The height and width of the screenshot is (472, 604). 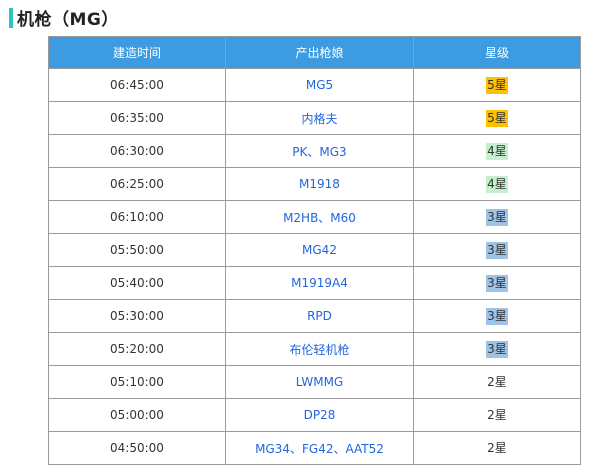 What do you see at coordinates (137, 217) in the screenshot?
I see `build-time-cell: 06:10:00` at bounding box center [137, 217].